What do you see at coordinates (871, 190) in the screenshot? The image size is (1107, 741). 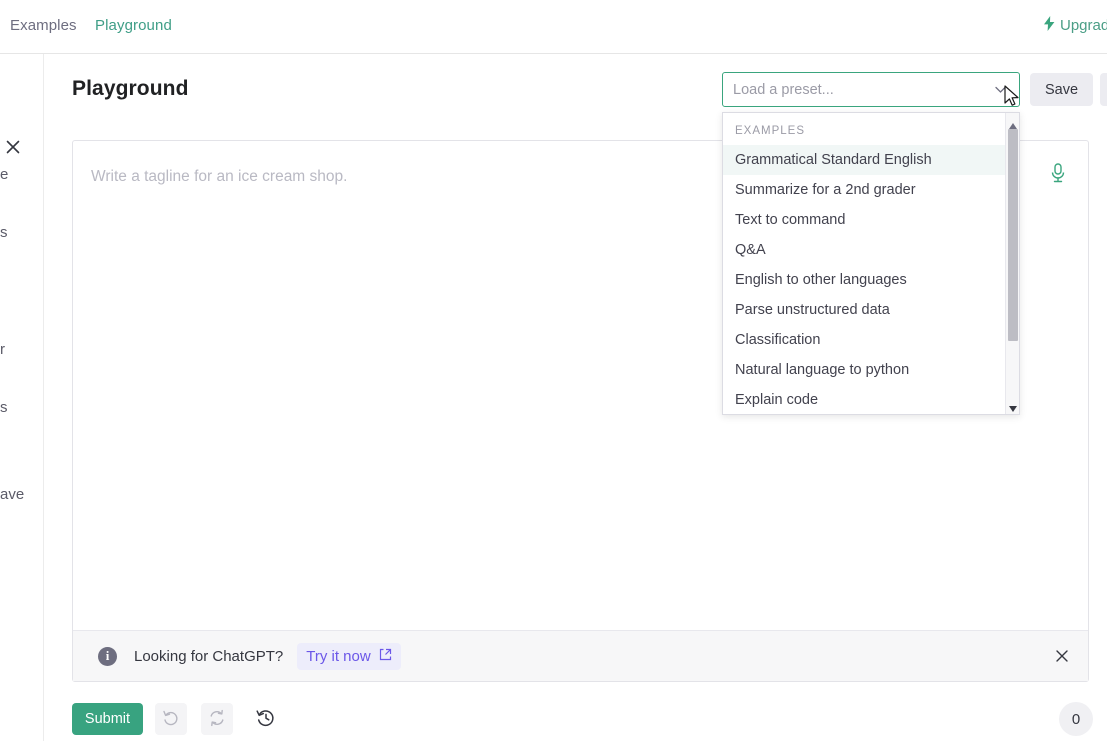 I see `dropdown-item: Summarize for a 2nd grader` at bounding box center [871, 190].